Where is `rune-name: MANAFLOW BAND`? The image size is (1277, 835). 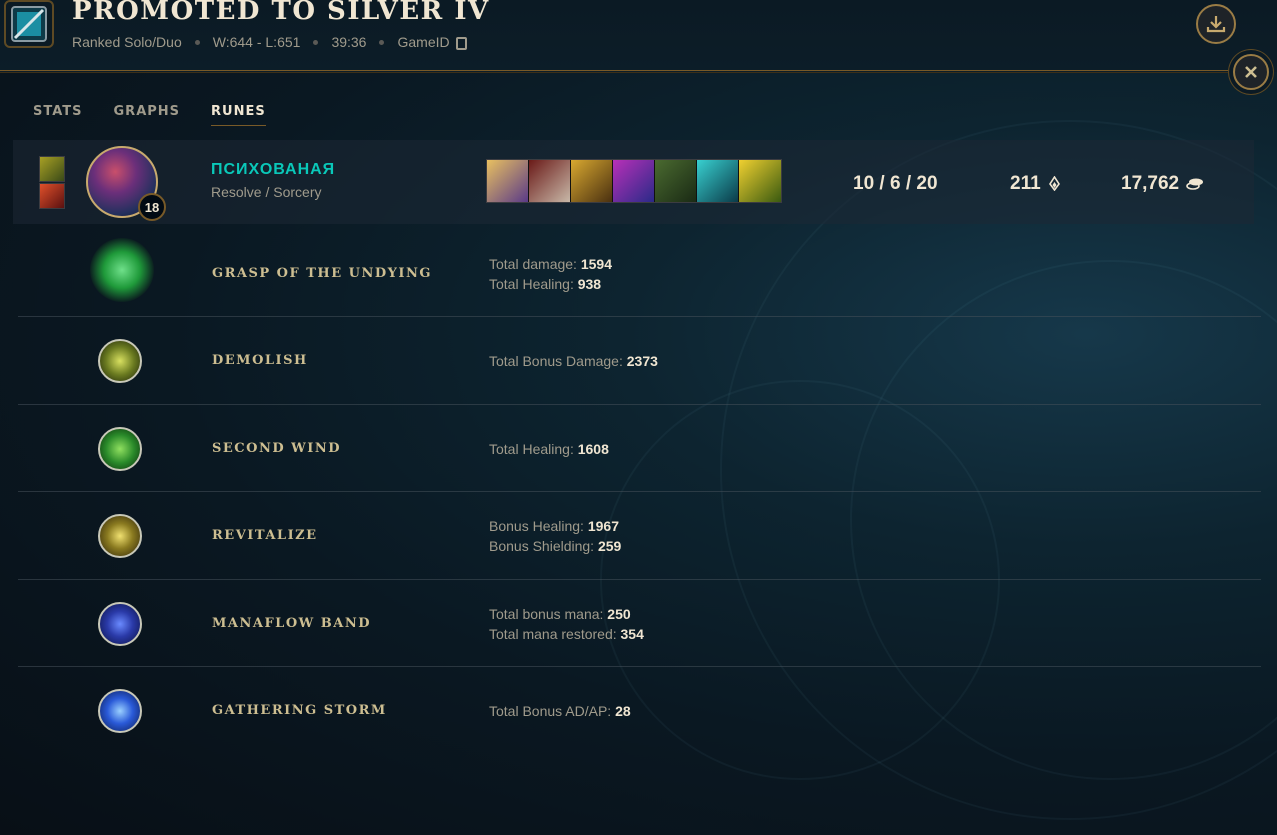
rune-name: MANAFLOW BAND is located at coordinates (291, 623).